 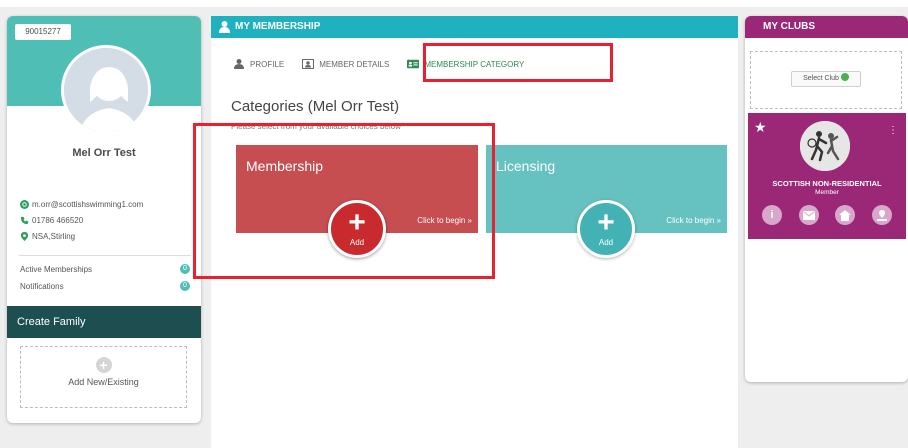 I want to click on notifications-row: Notifications 0, so click(x=105, y=286).